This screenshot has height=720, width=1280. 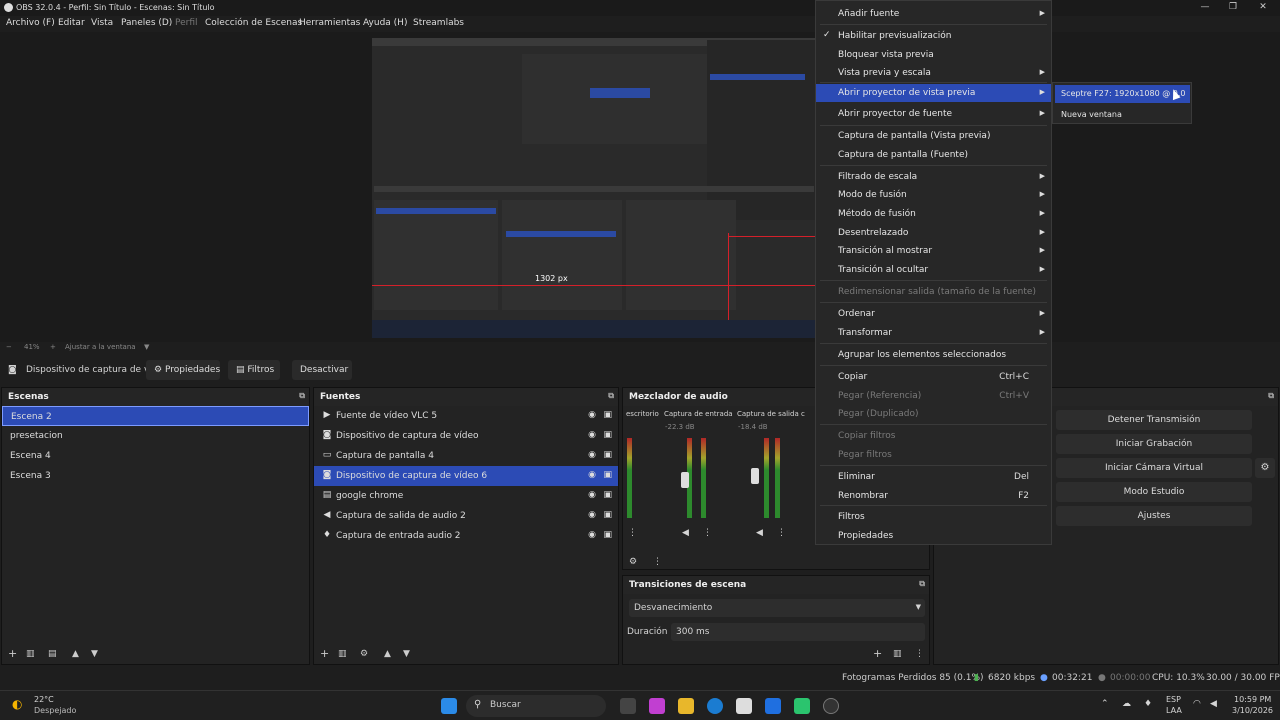 What do you see at coordinates (9, 347) in the screenshot?
I see `zoom-out-button: −` at bounding box center [9, 347].